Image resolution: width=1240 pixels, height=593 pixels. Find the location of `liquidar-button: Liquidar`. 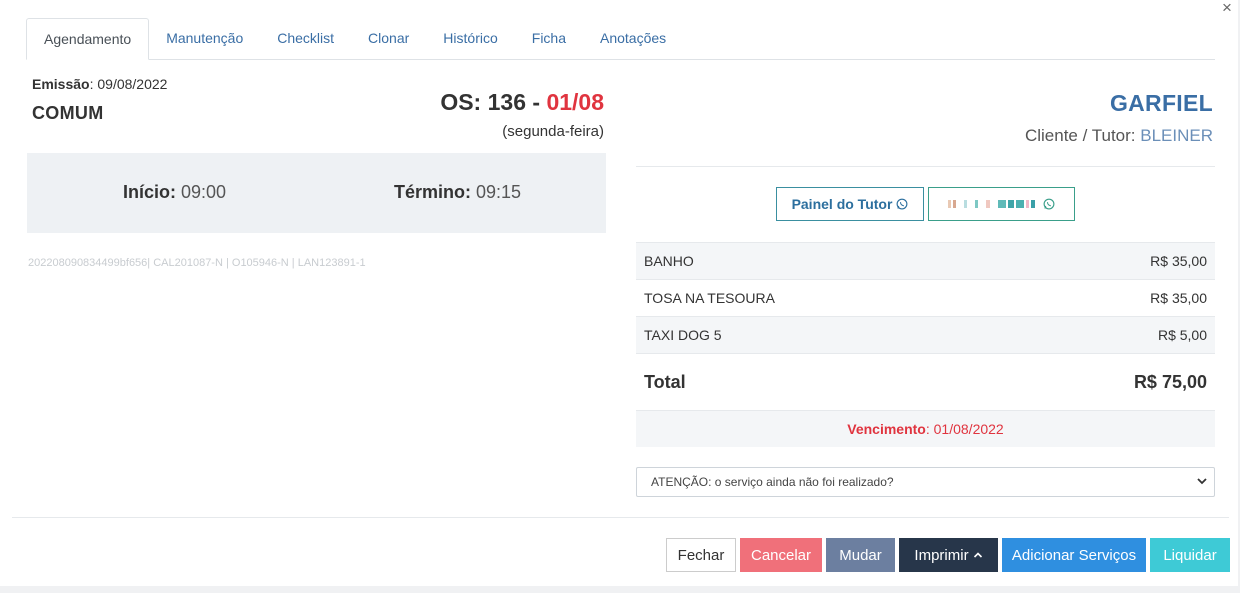

liquidar-button: Liquidar is located at coordinates (1190, 555).